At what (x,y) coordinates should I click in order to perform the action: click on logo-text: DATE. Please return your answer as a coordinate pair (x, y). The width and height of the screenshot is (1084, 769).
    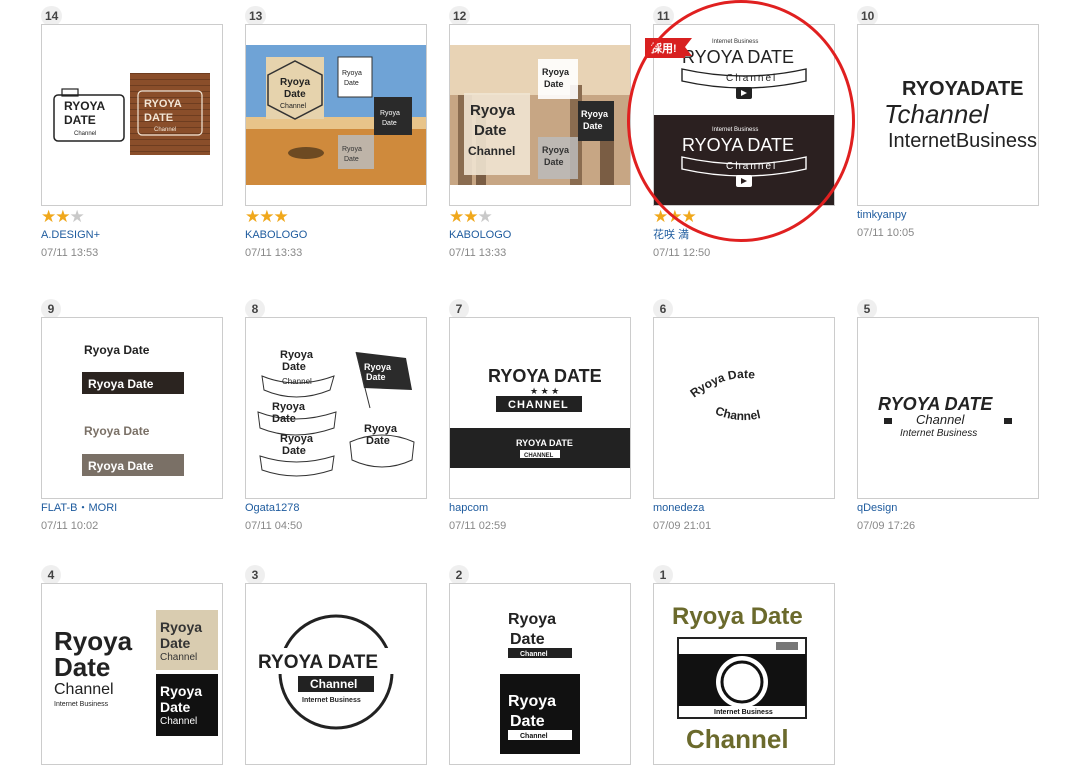
    Looking at the image, I should click on (80, 120).